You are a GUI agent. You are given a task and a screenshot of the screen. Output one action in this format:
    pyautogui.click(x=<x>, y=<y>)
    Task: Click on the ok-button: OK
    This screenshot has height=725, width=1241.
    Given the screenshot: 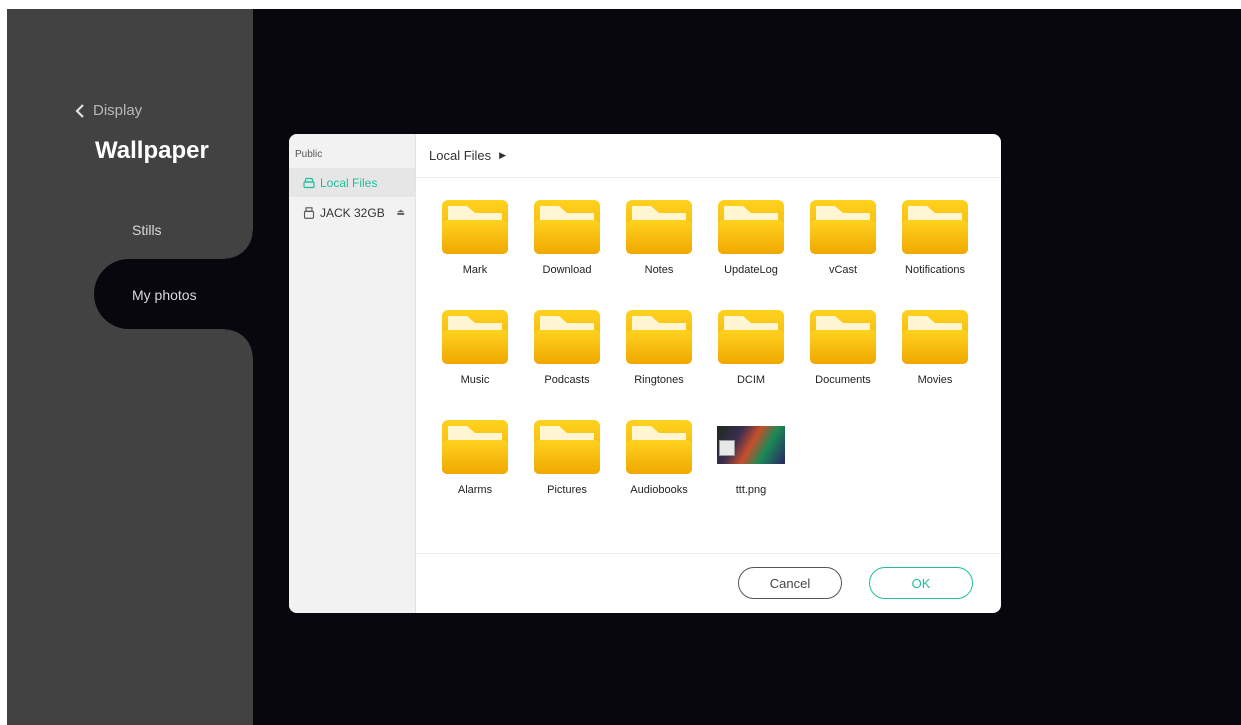 What is the action you would take?
    pyautogui.click(x=921, y=583)
    